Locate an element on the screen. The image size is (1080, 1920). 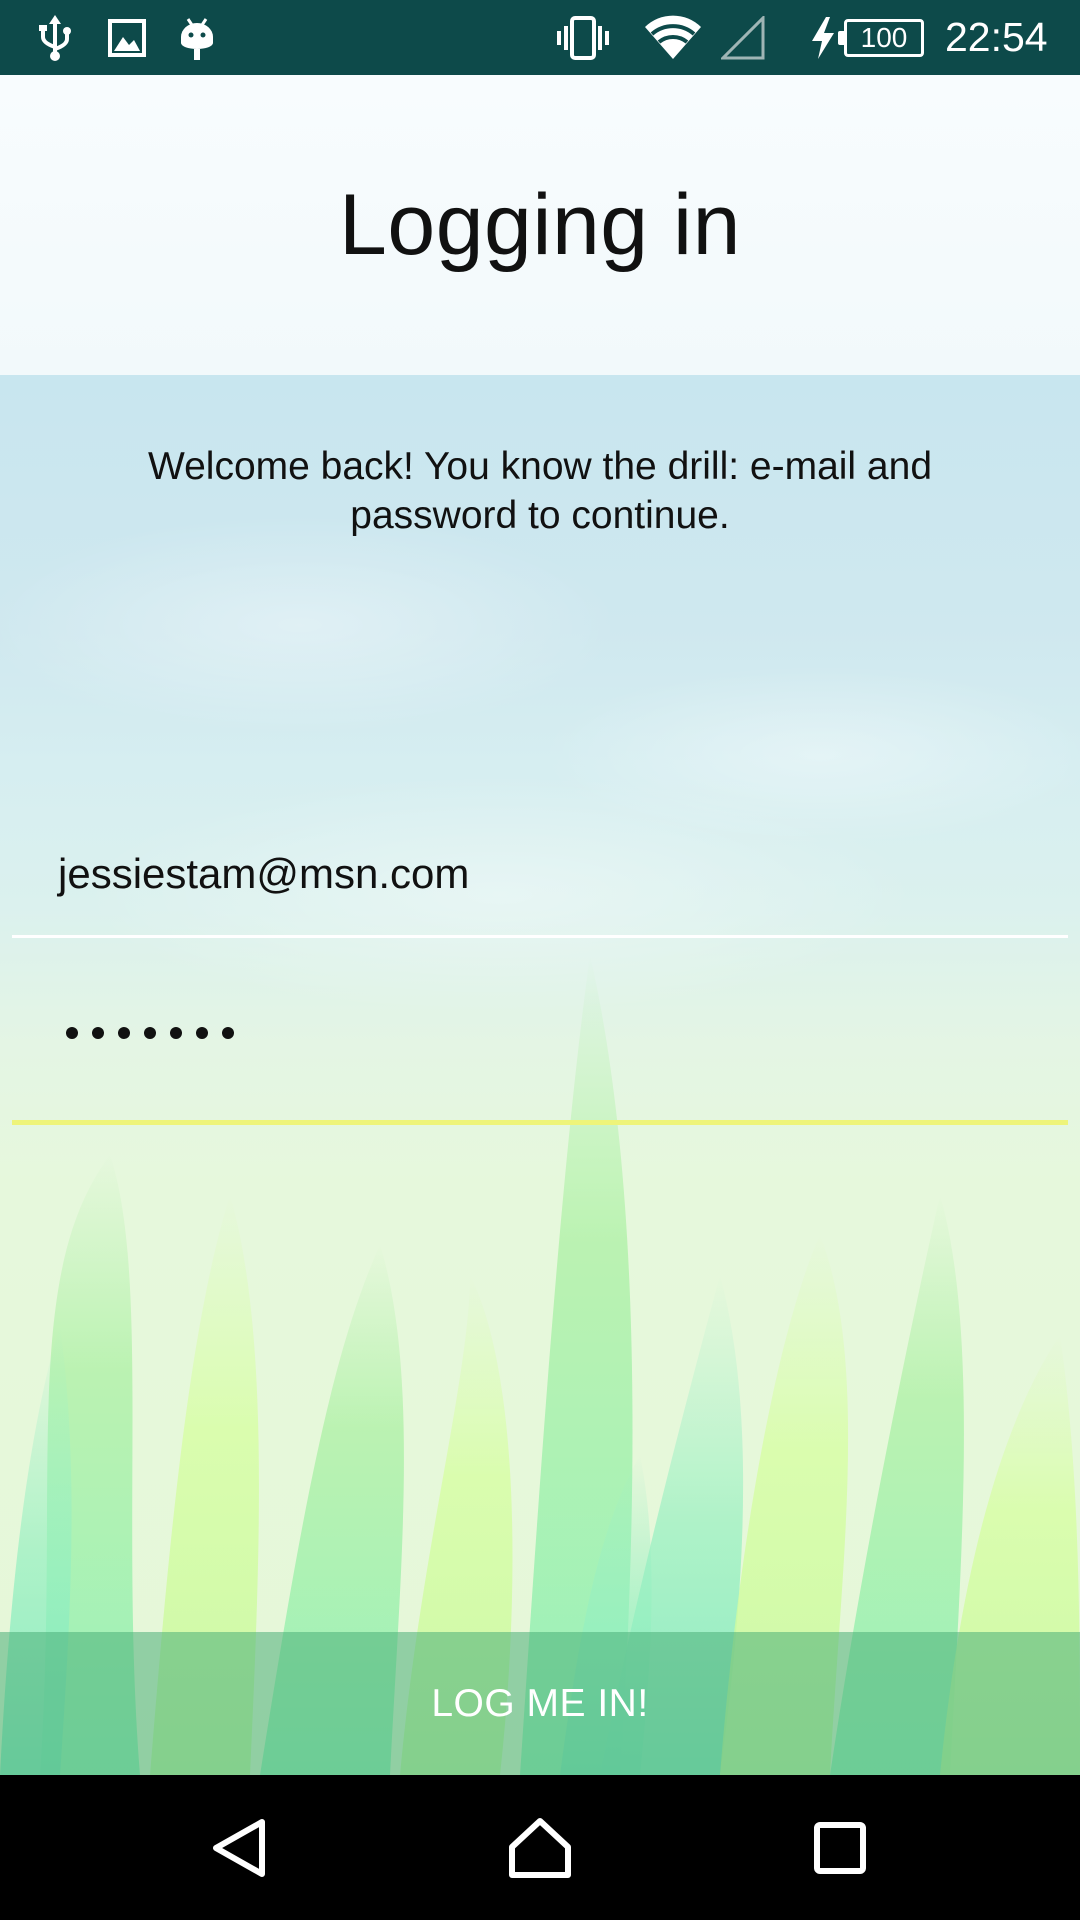
login-button-label: LOG ME IN! is located at coordinates (540, 1703).